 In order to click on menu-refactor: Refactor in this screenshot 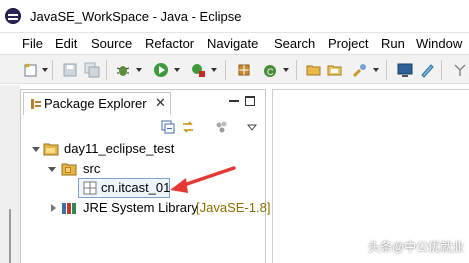, I will do `click(169, 43)`.